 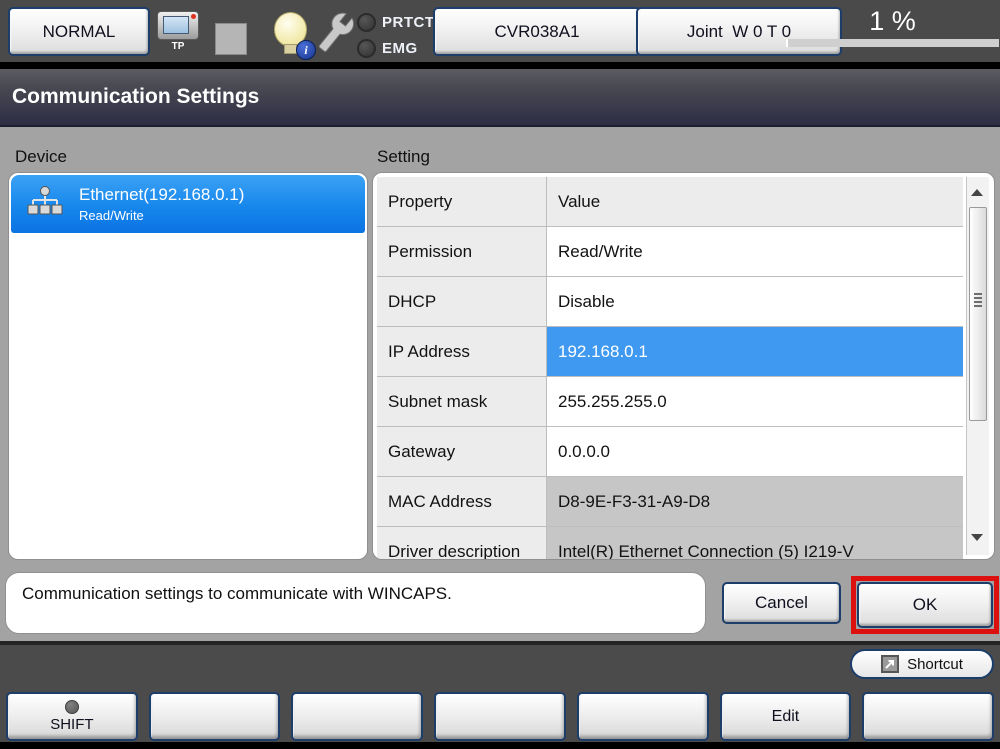 I want to click on shortcut-arrow-icon, so click(x=890, y=664).